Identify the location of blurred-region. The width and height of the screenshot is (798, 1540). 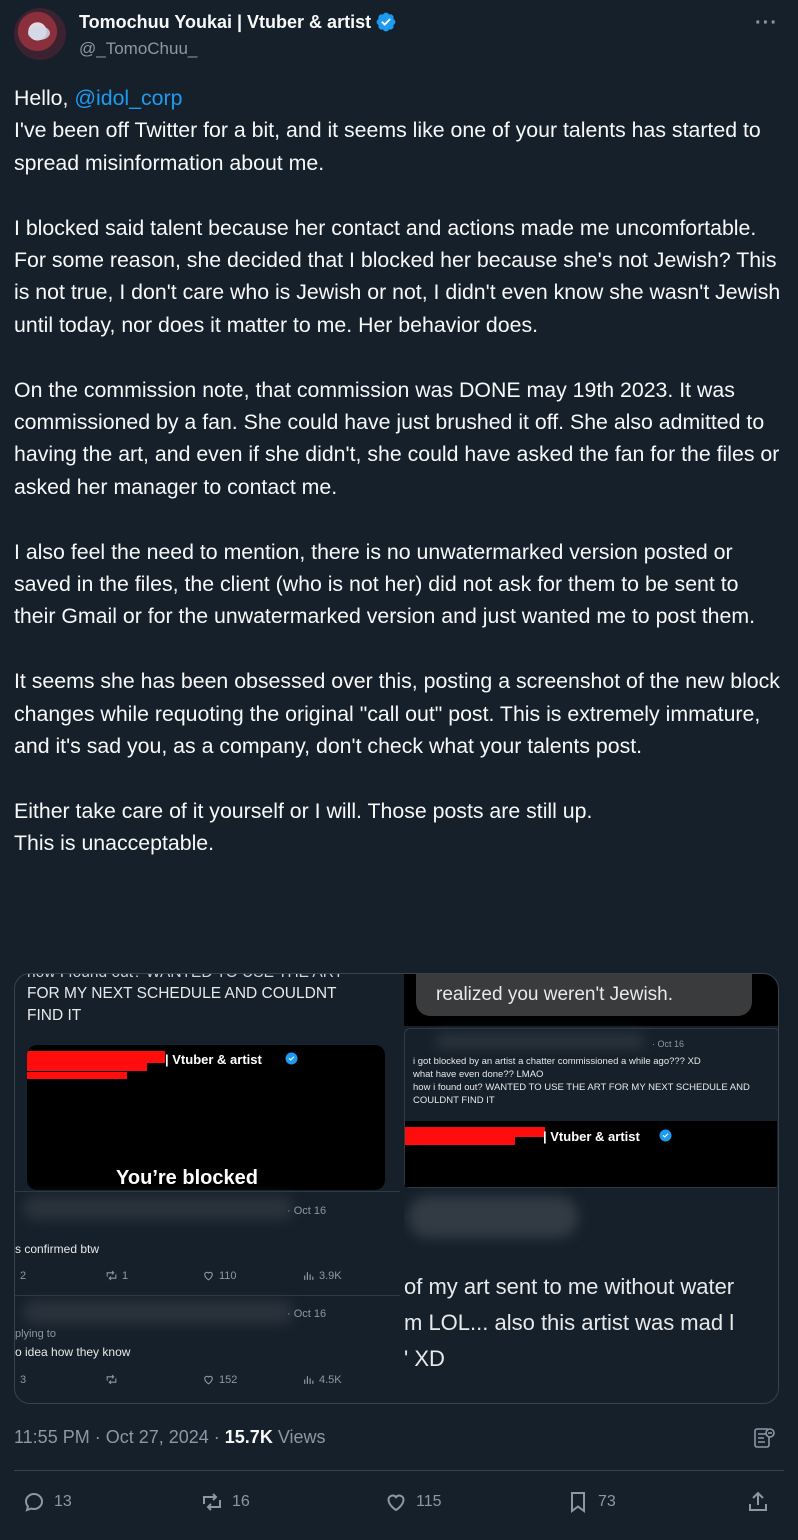
(493, 1217).